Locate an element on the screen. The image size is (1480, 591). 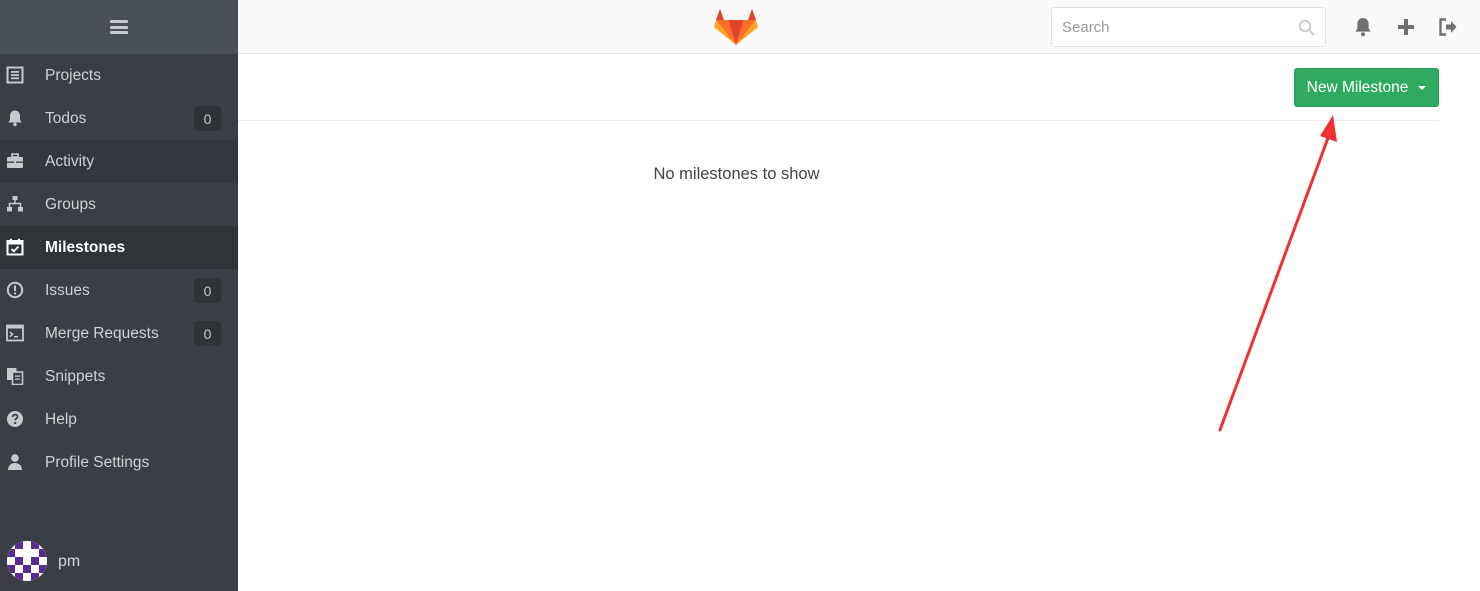
search-icon is located at coordinates (1306, 27).